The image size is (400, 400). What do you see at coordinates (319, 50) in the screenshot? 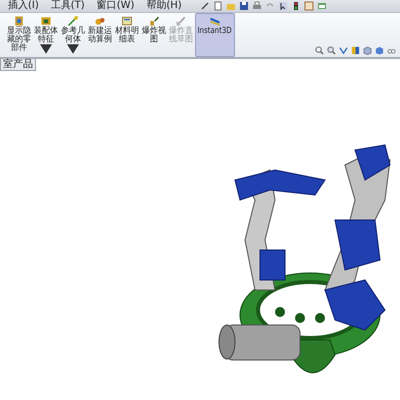
I see `zoom-fit-icon` at bounding box center [319, 50].